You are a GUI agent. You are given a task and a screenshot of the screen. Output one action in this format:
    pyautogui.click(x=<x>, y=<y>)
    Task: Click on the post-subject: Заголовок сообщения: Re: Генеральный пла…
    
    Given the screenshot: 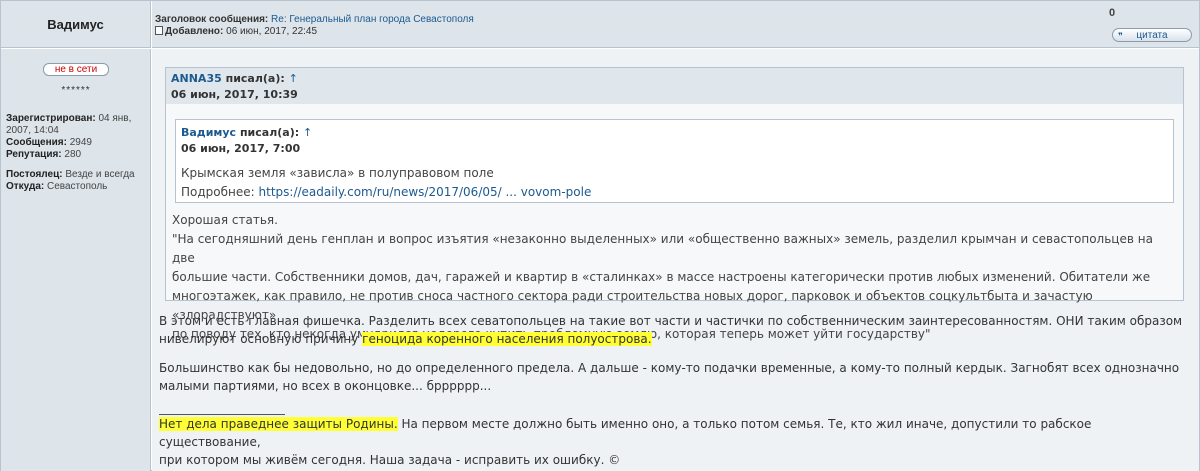 What is the action you would take?
    pyautogui.click(x=314, y=19)
    